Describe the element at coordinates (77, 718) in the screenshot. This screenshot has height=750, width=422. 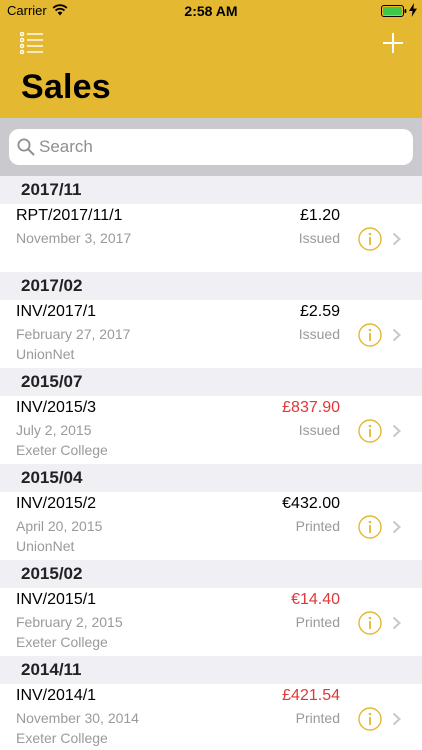
I see `document-date: November 30, 2014` at that location.